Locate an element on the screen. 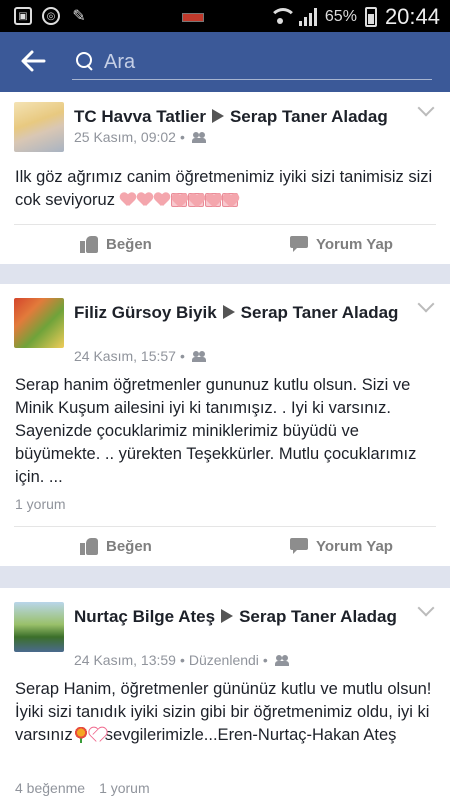  author-name: Nurtaç Bilge Ateş is located at coordinates (144, 616).